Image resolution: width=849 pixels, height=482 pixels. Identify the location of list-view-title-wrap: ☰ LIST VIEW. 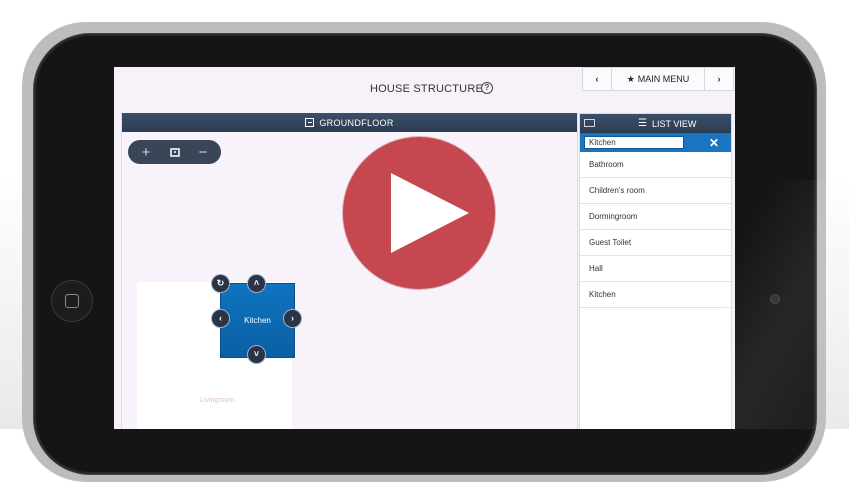
(667, 123).